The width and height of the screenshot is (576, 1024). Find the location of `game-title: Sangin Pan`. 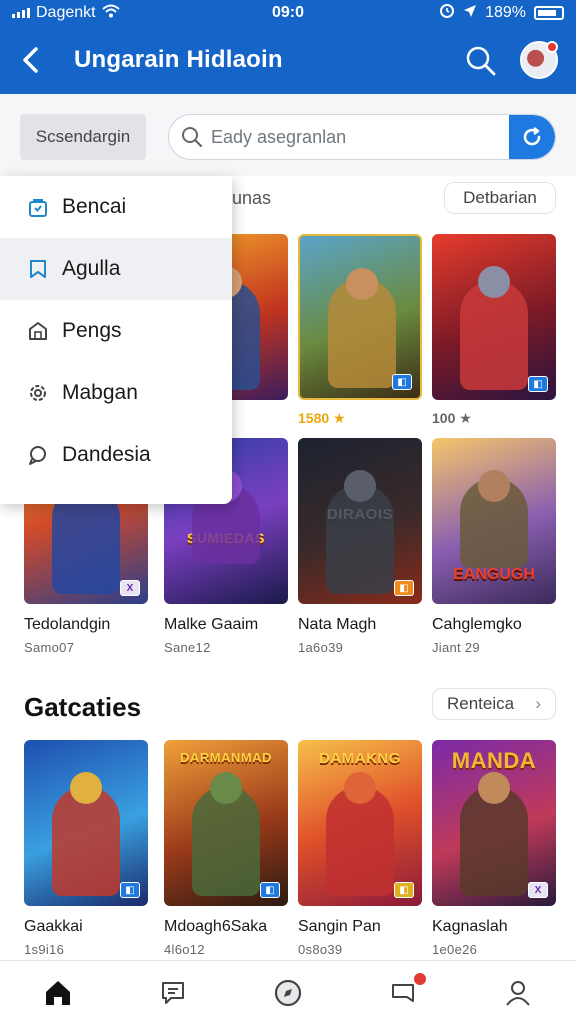

game-title: Sangin Pan is located at coordinates (339, 926).